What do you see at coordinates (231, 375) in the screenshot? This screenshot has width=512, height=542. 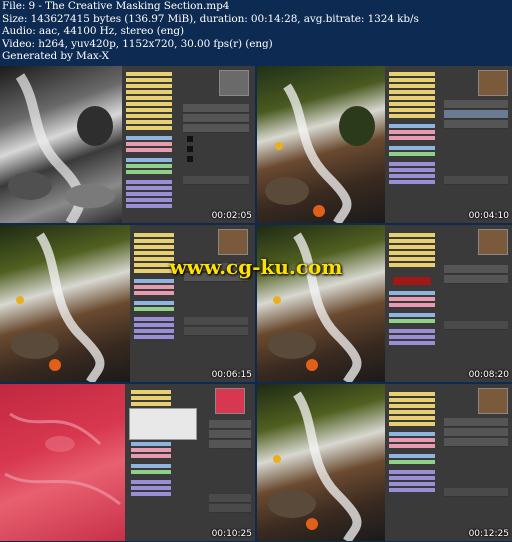 I see `timestamp: 00:06:15` at bounding box center [231, 375].